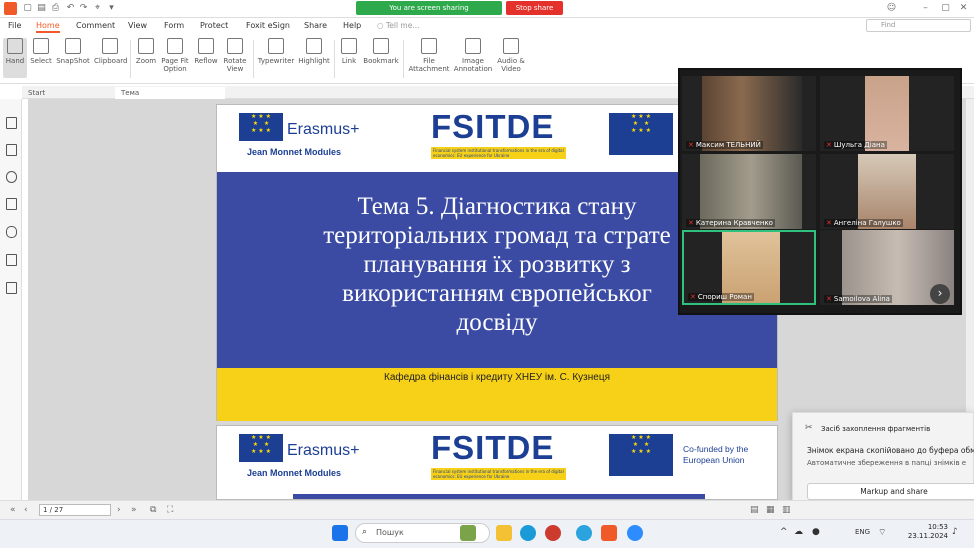  I want to click on notification-bell-icon: ♪, so click(955, 532).